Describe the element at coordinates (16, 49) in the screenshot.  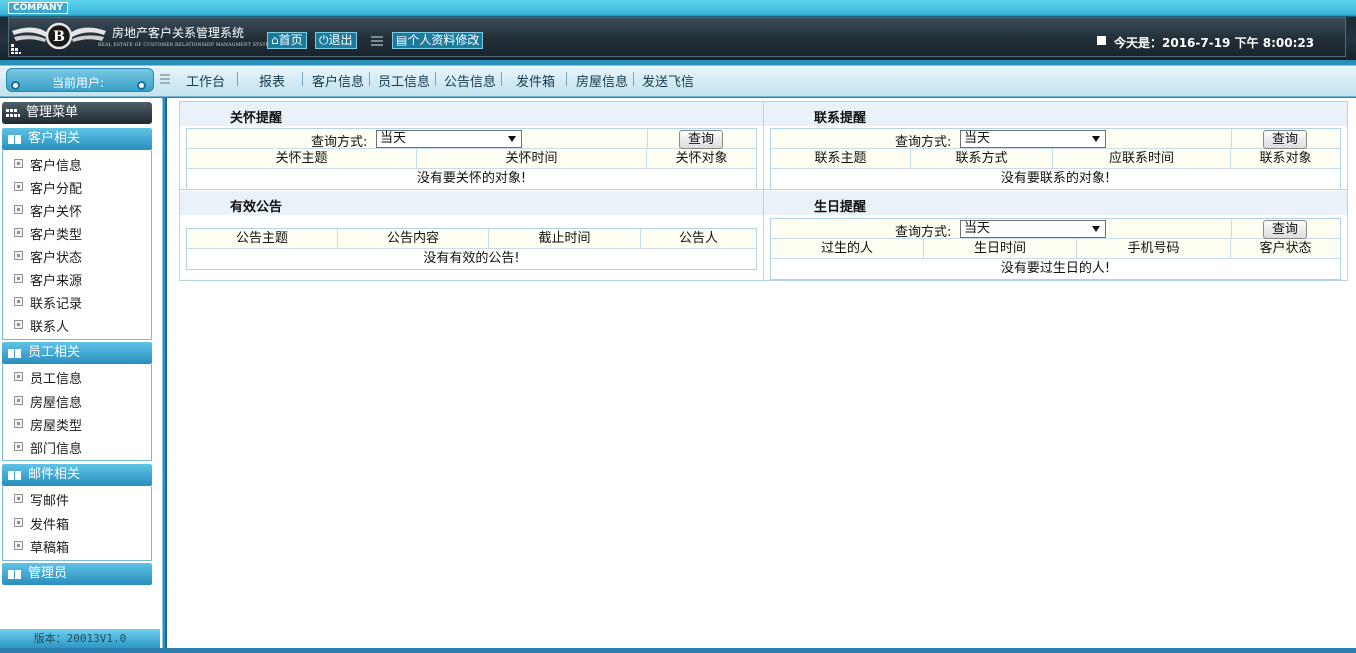
I see `grid-dots-icon` at that location.